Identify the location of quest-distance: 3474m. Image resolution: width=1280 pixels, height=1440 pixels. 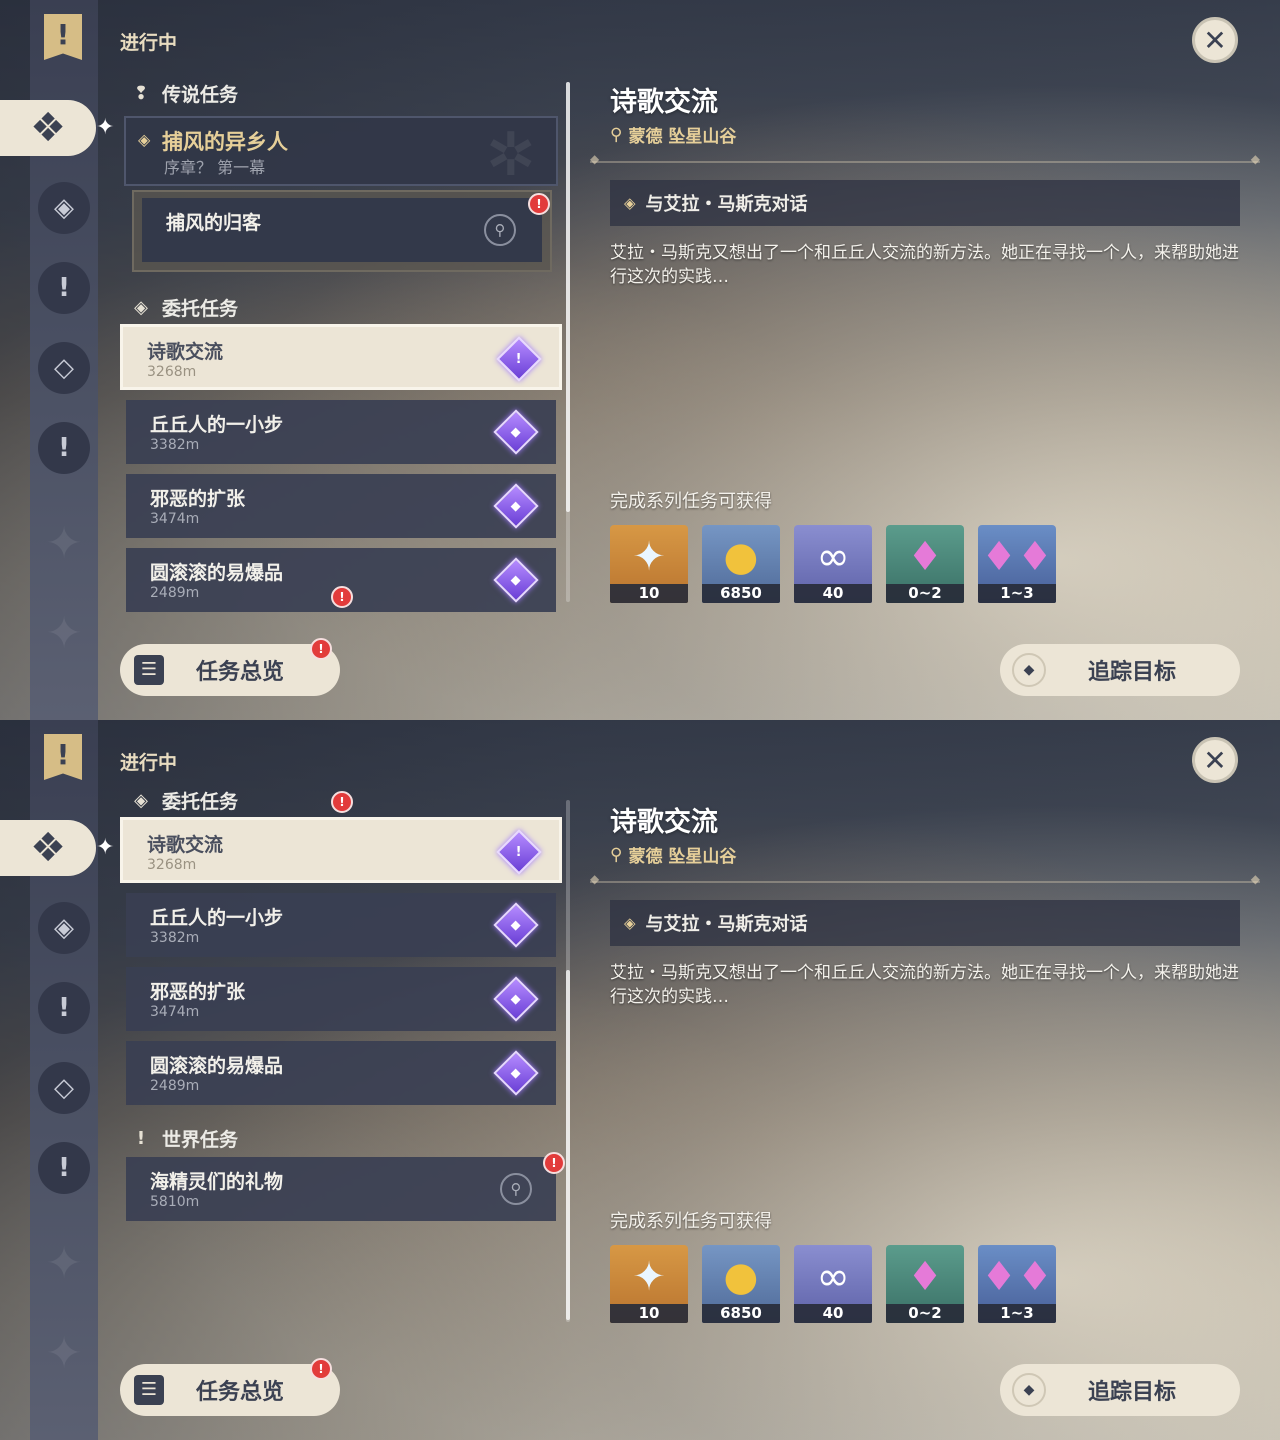
(175, 1012).